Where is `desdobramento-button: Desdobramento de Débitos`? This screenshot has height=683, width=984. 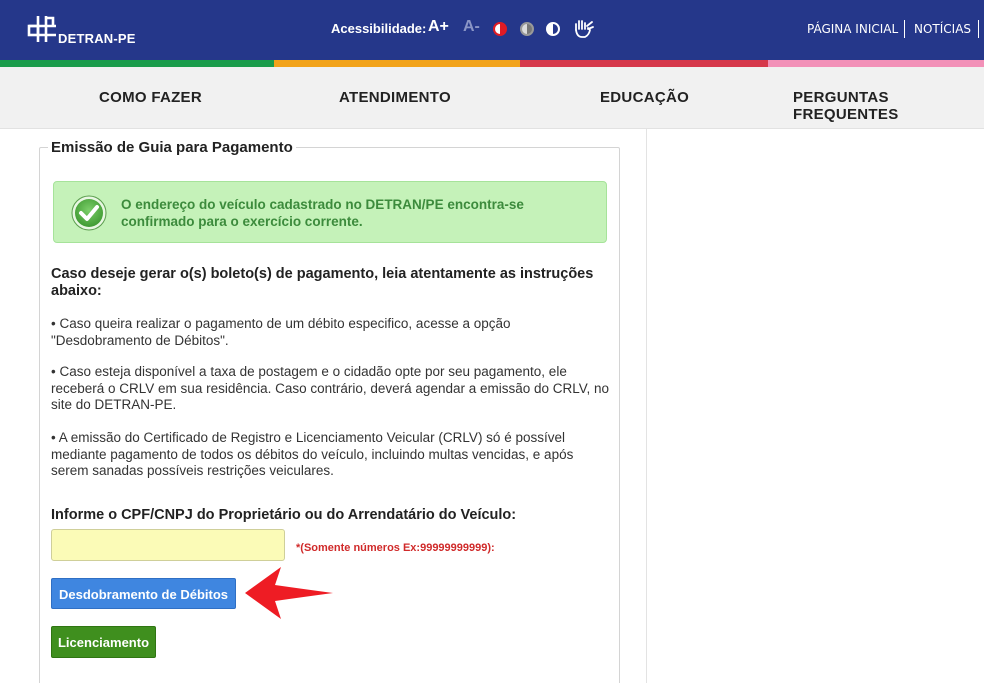 desdobramento-button: Desdobramento de Débitos is located at coordinates (143, 593).